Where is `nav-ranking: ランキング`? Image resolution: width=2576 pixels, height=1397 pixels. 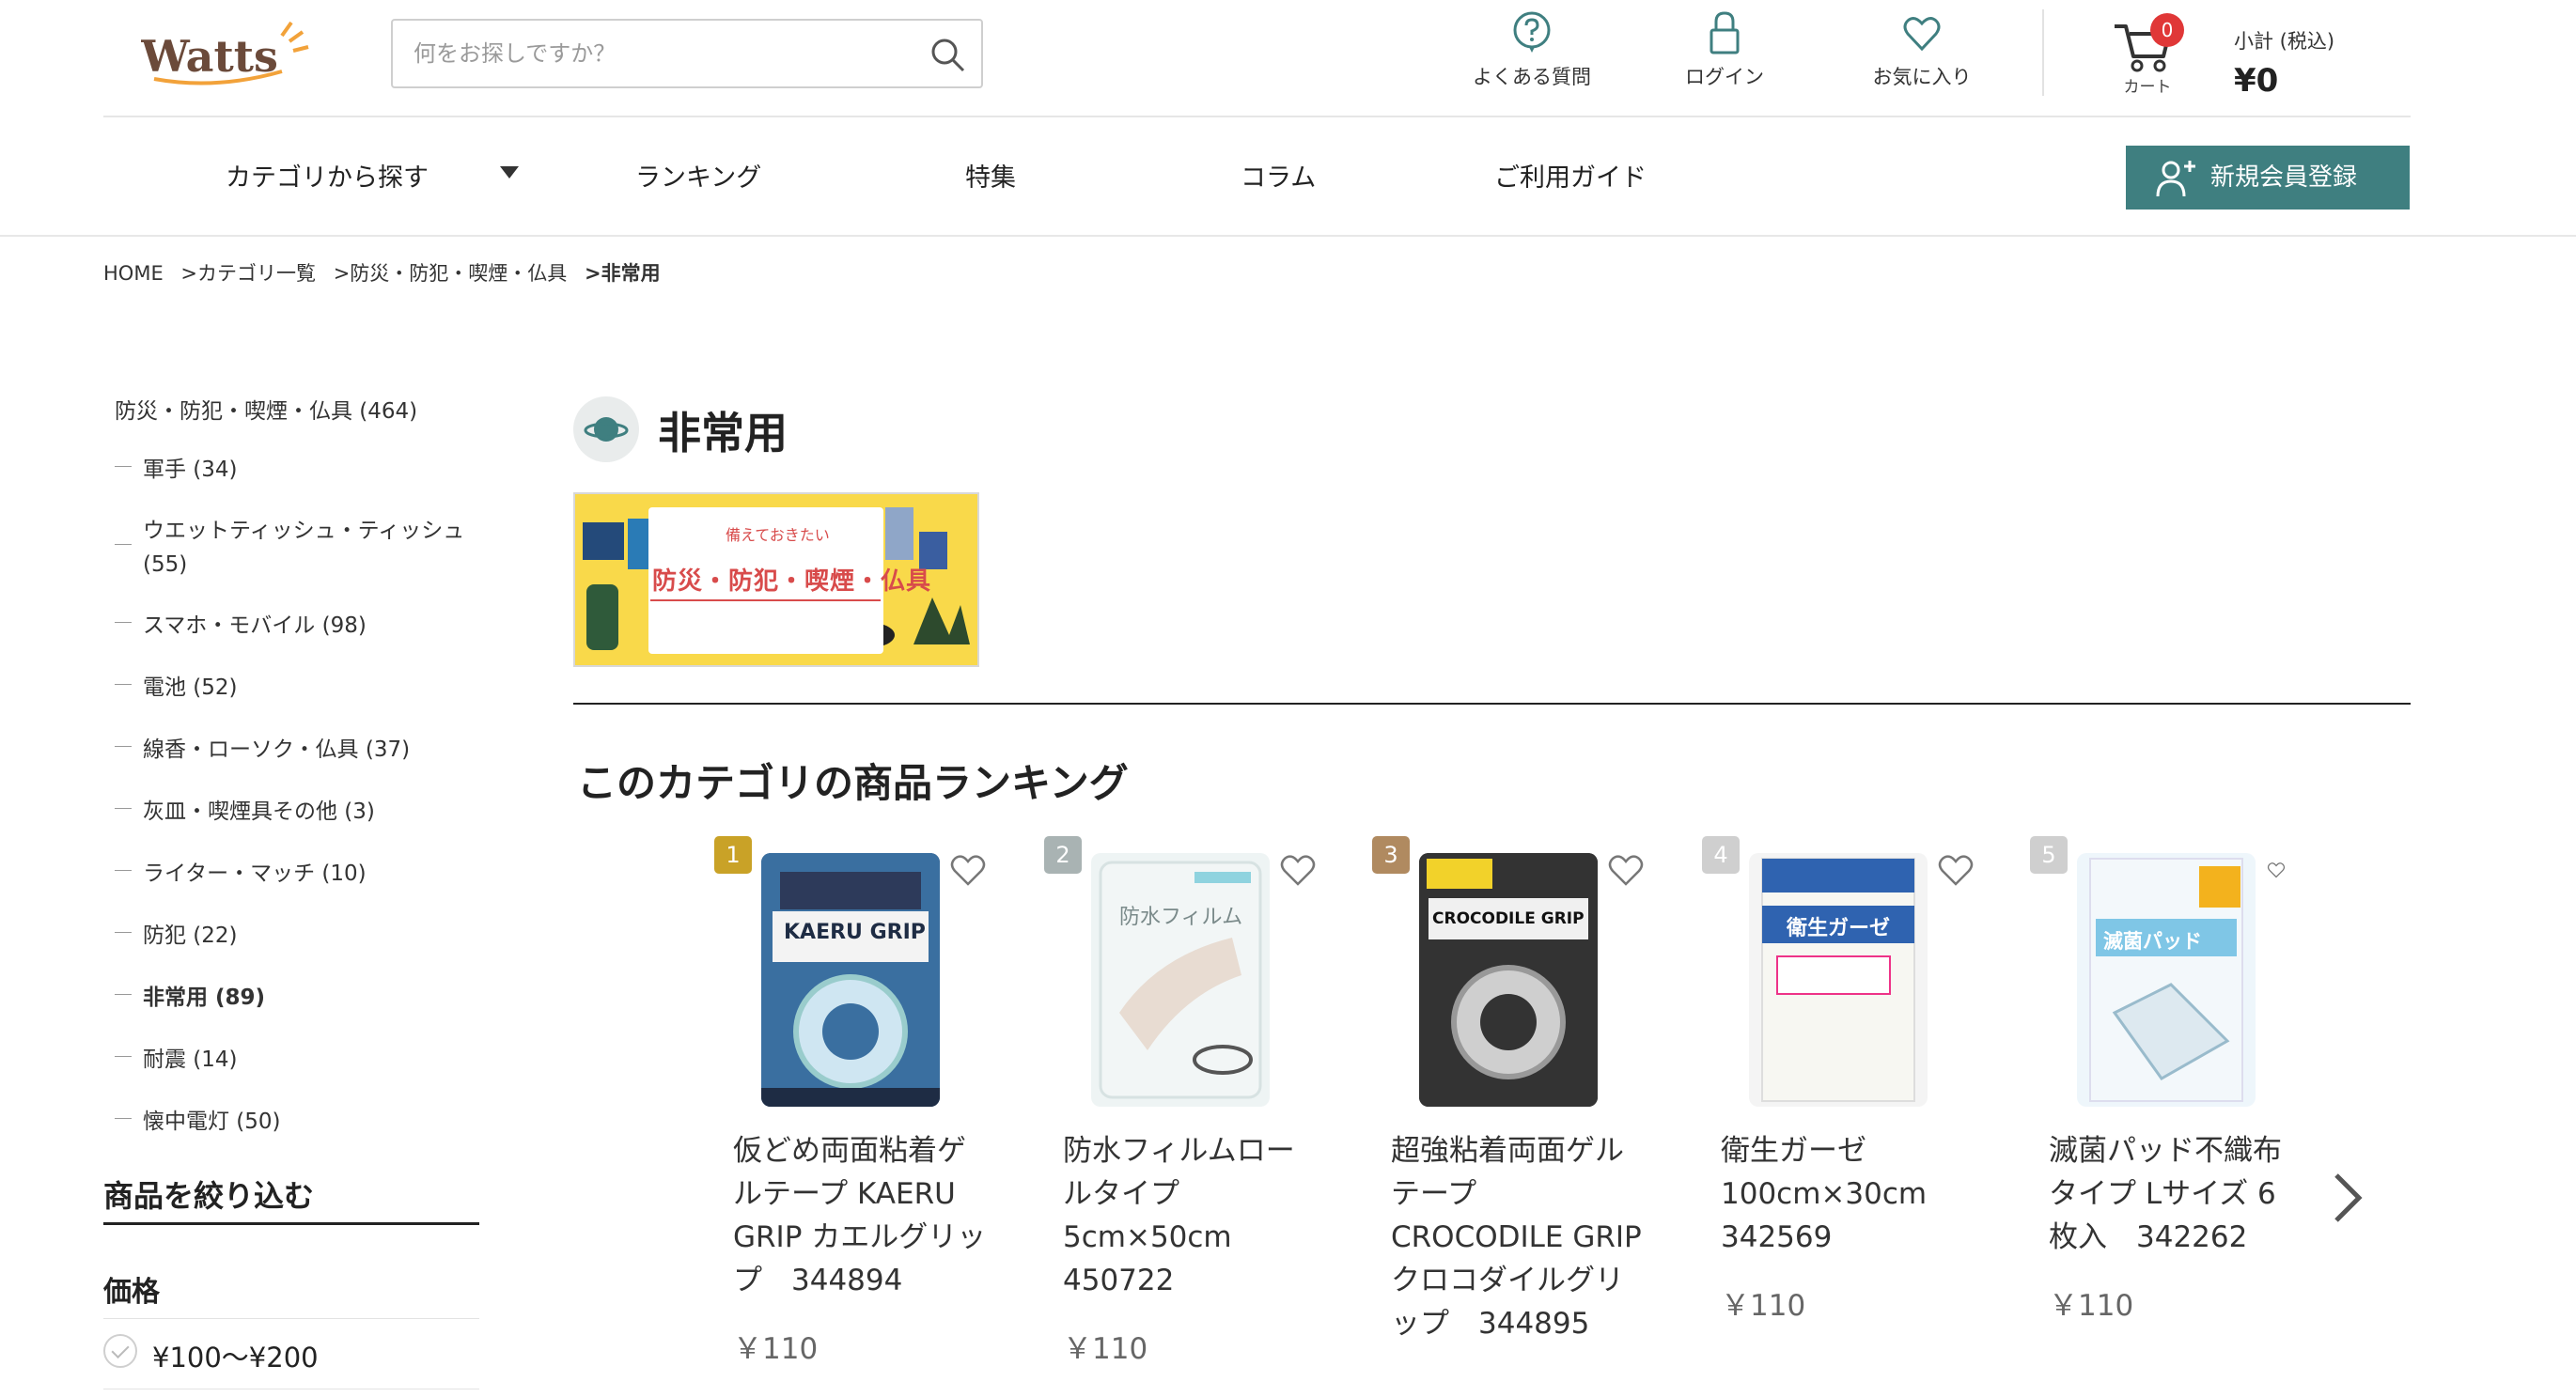
nav-ranking: ランキング is located at coordinates (698, 175).